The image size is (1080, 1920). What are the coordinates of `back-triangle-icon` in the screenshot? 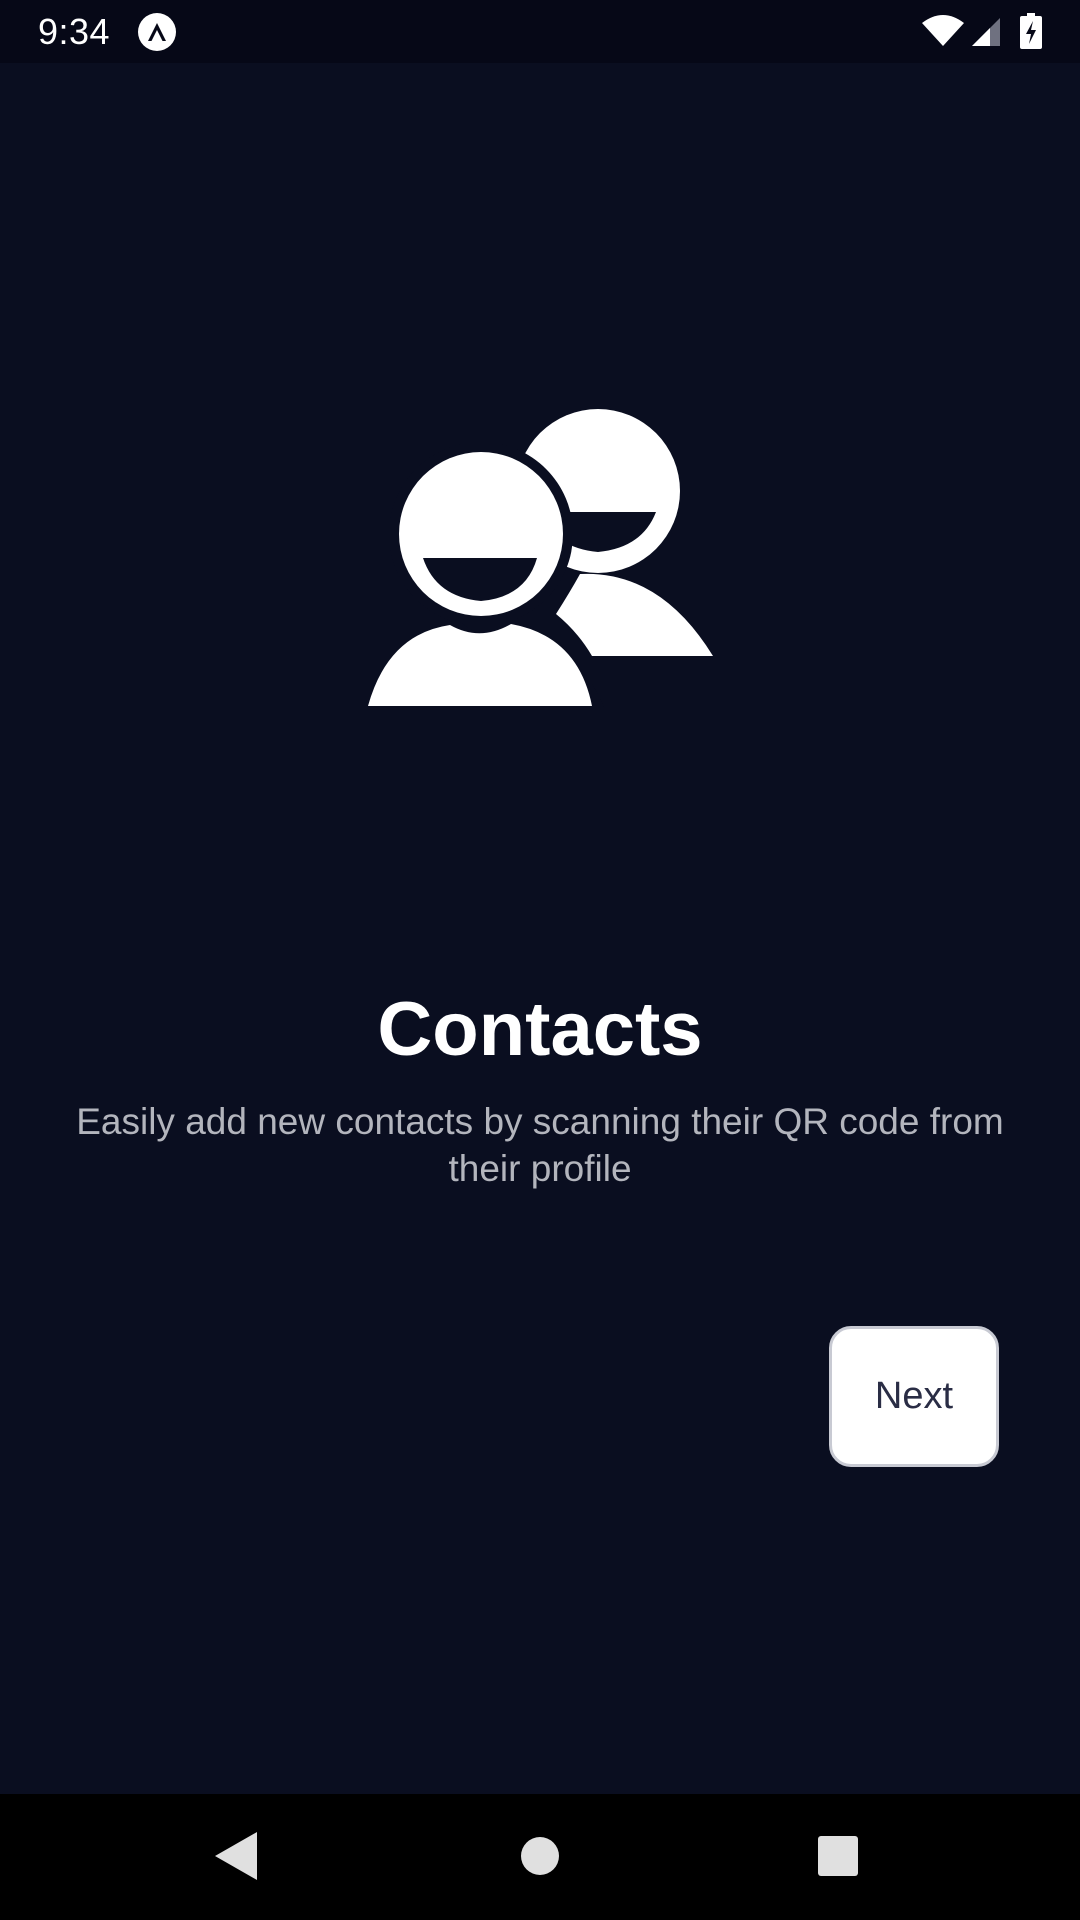 It's located at (237, 1856).